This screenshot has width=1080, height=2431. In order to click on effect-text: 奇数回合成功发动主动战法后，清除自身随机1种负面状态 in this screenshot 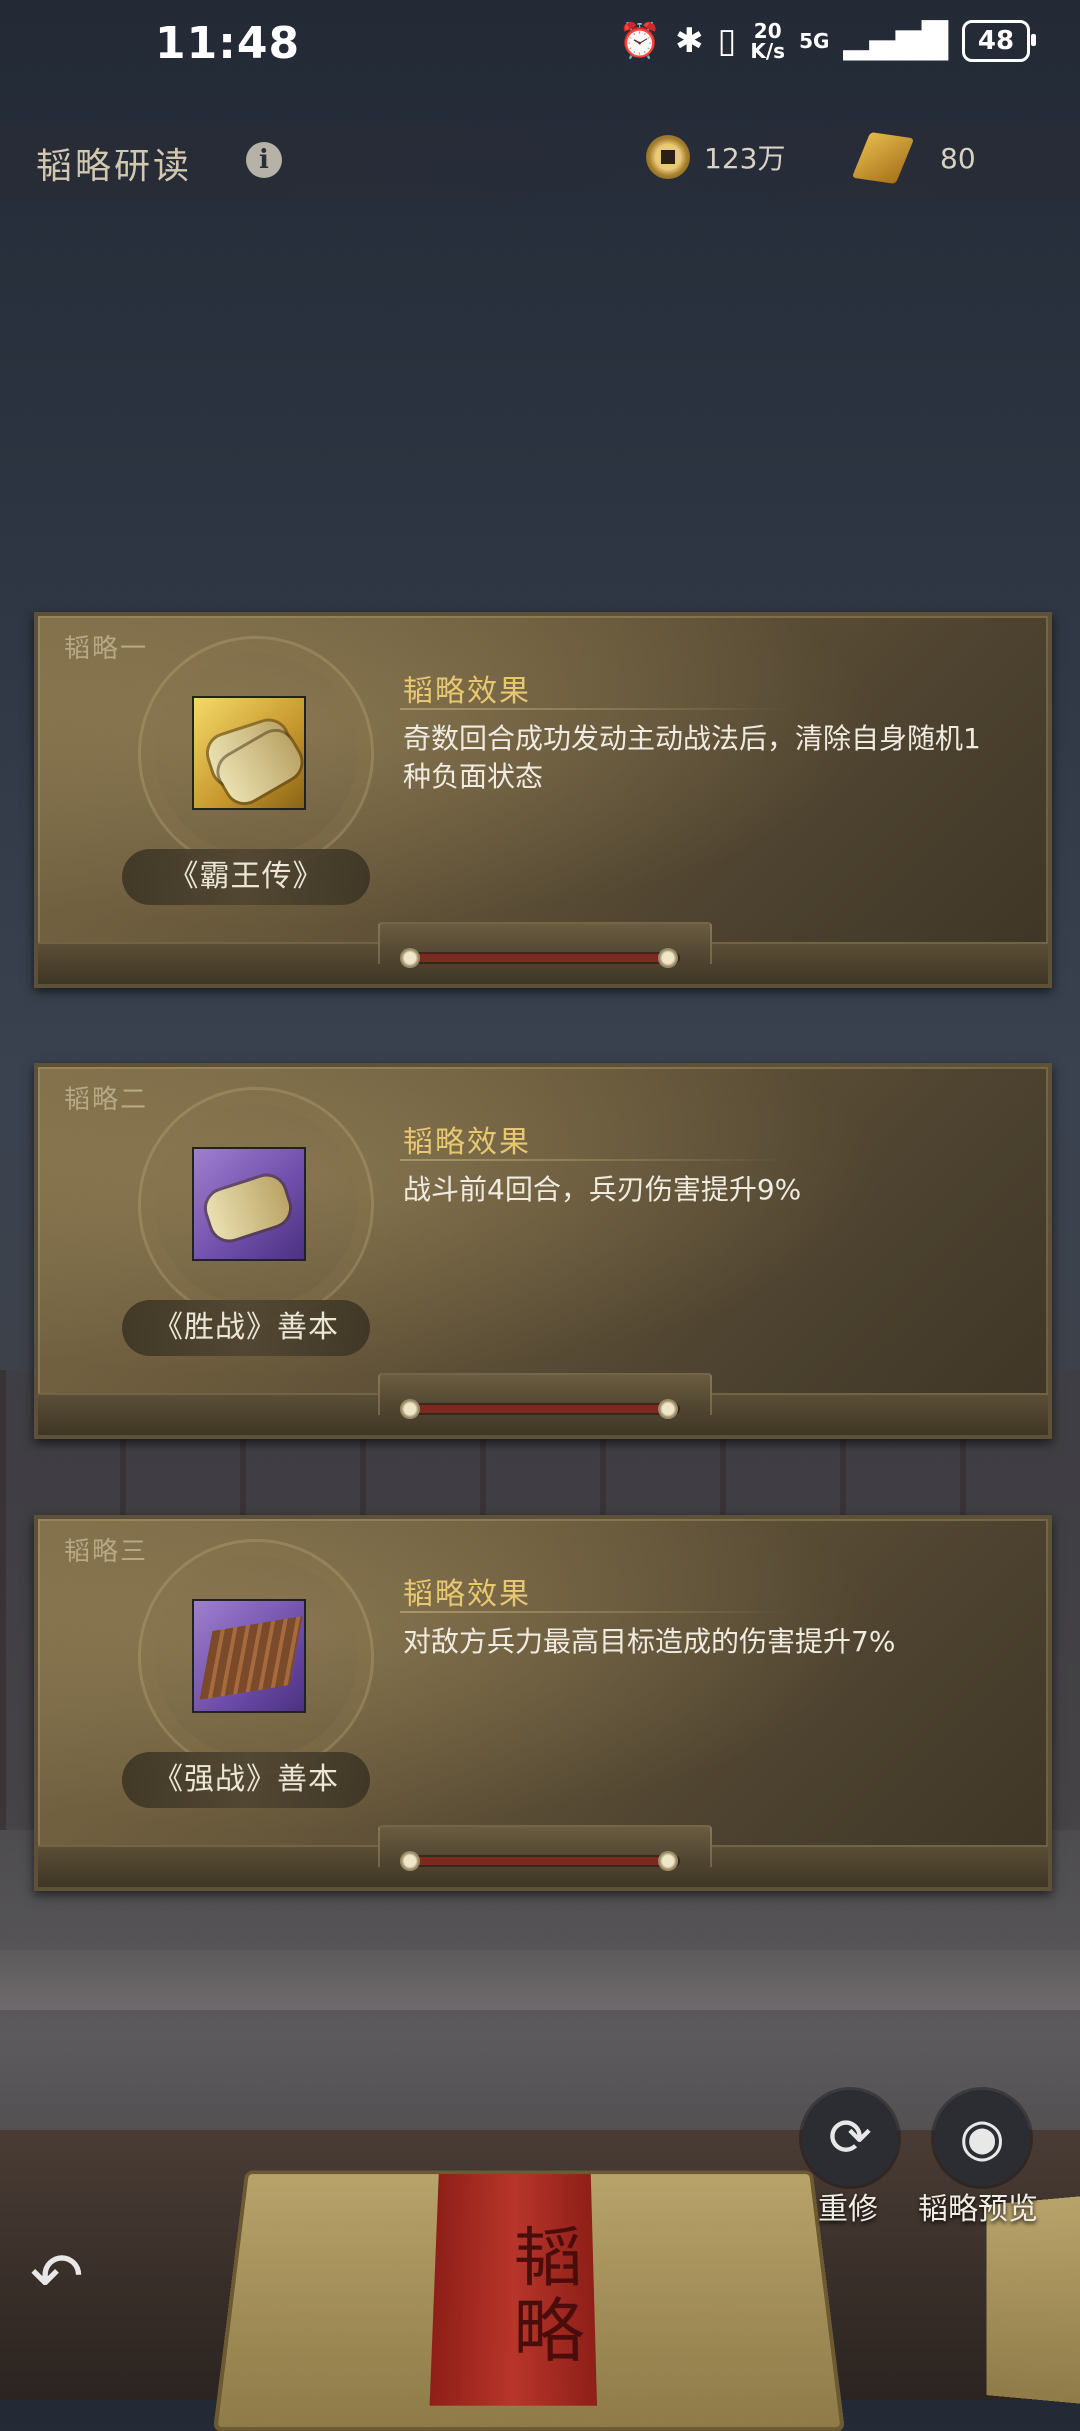, I will do `click(692, 757)`.